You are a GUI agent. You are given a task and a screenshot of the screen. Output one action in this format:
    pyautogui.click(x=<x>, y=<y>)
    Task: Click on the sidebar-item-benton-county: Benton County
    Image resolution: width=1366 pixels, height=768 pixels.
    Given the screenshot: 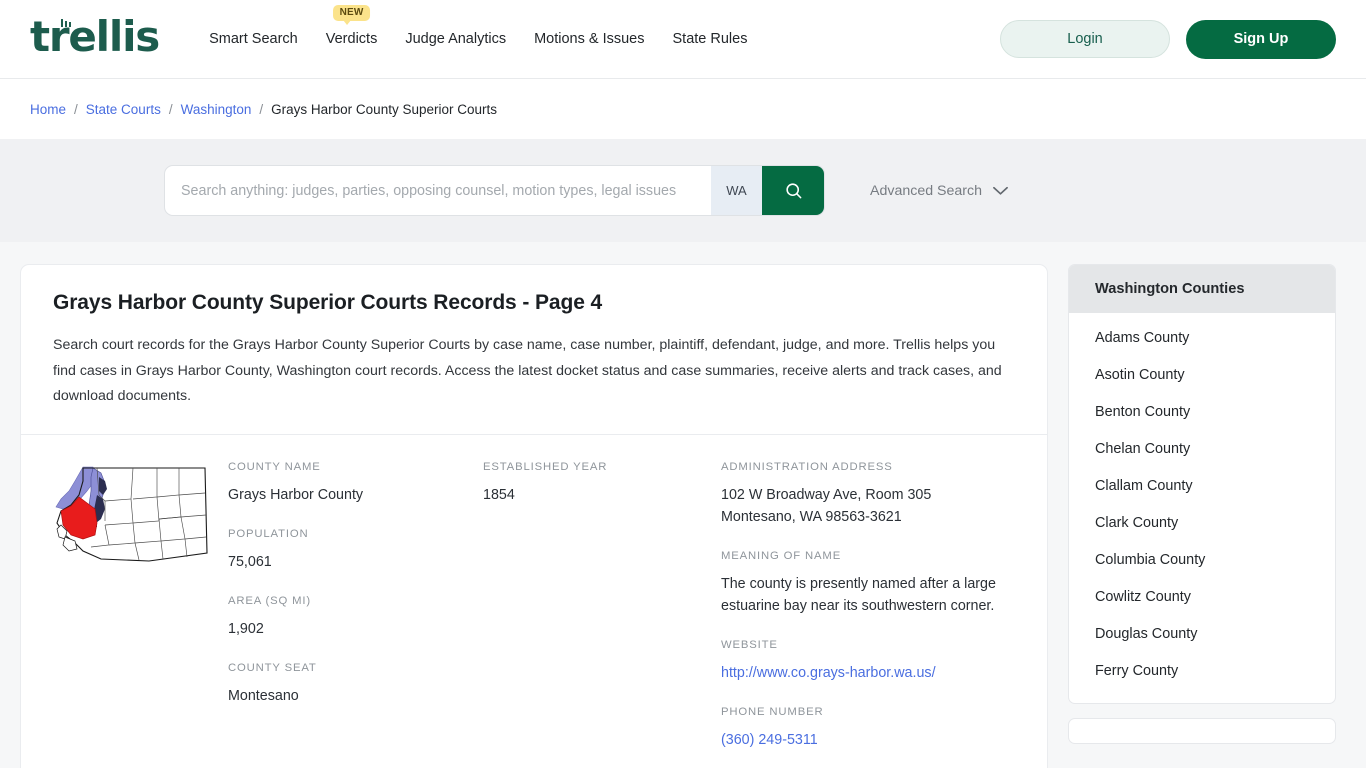 What is the action you would take?
    pyautogui.click(x=1202, y=411)
    